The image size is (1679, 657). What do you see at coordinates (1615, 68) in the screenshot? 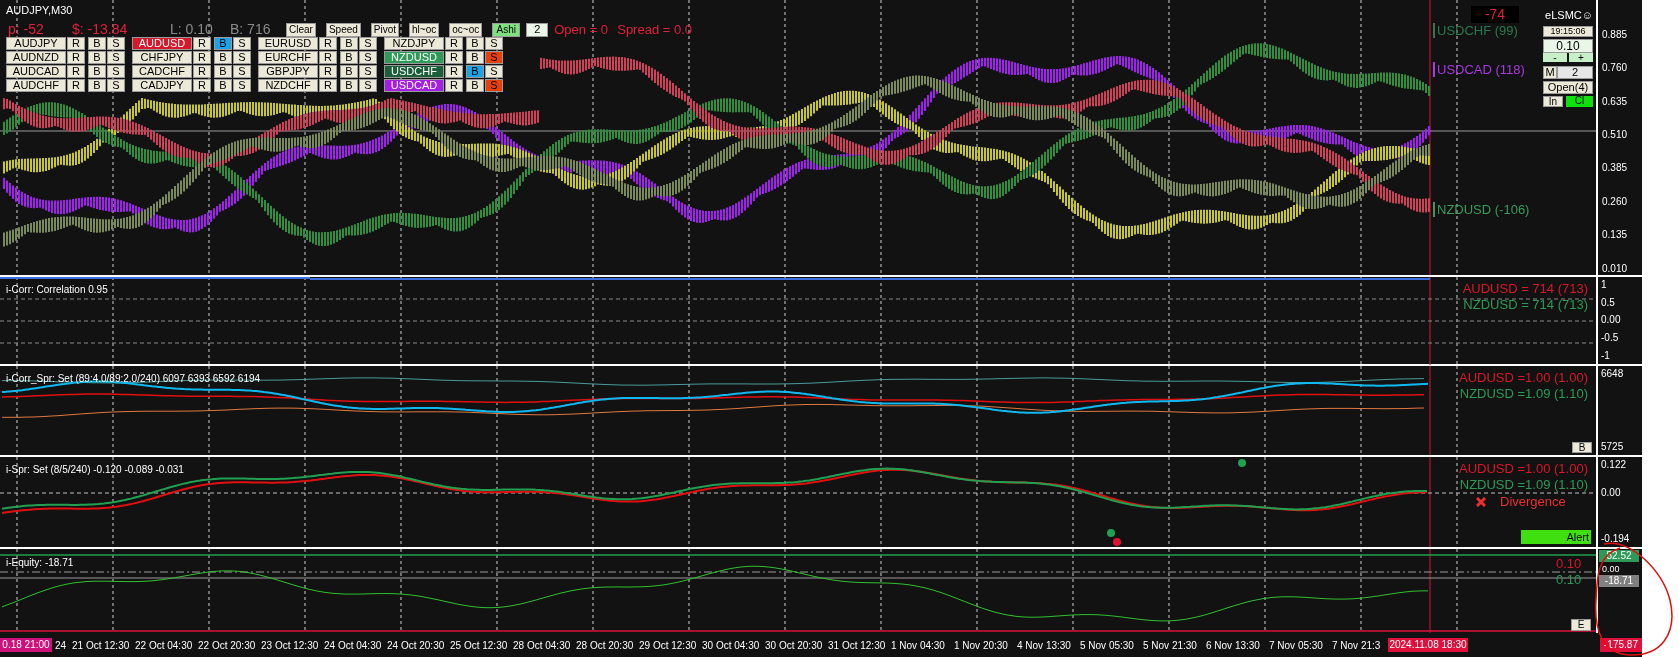
I see `axis-label: 0.760` at bounding box center [1615, 68].